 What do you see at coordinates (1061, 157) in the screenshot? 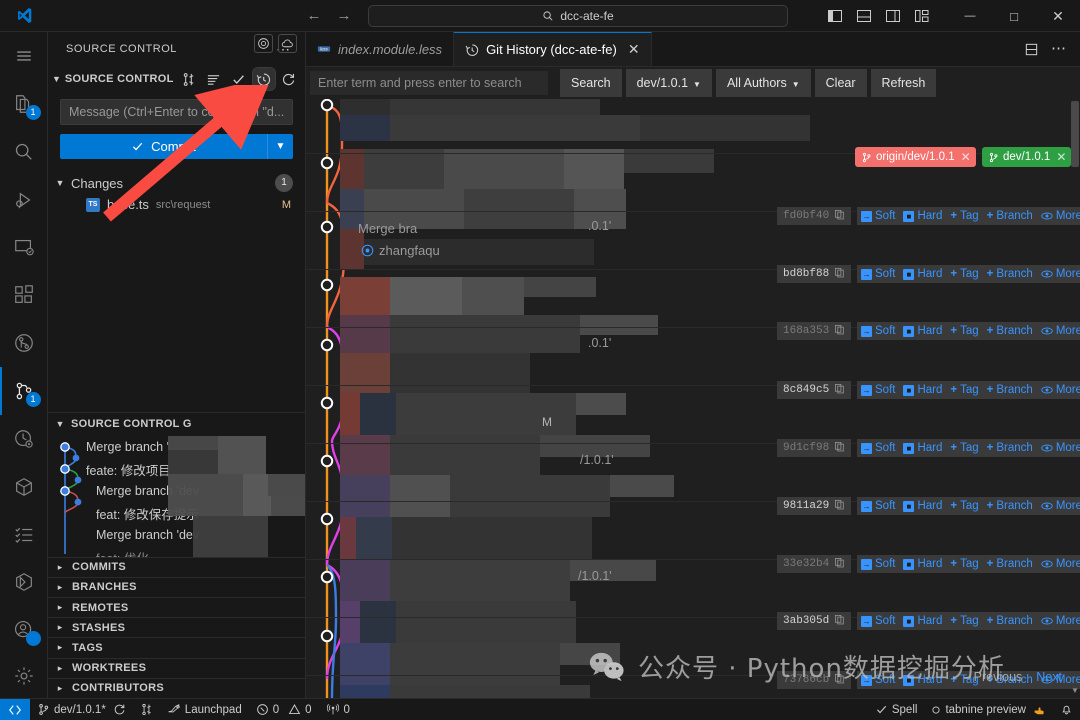
I see `close-icon: ✕` at bounding box center [1061, 157].